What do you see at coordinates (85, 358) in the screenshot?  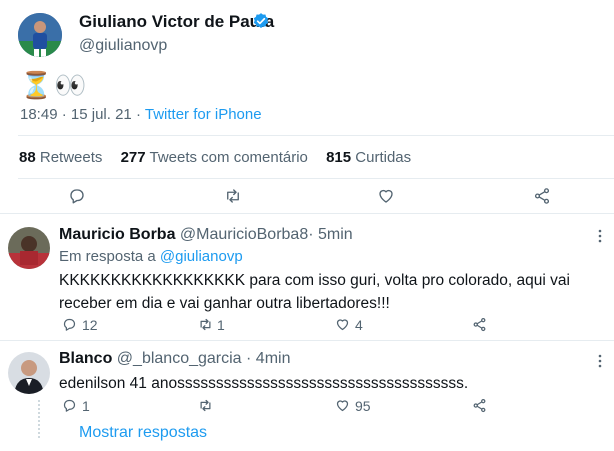 I see `reply-name: Blanco` at bounding box center [85, 358].